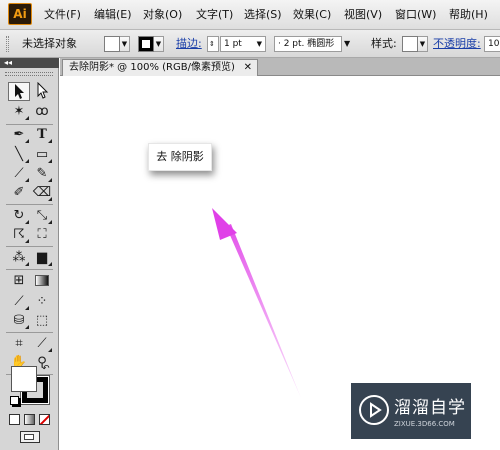 The height and width of the screenshot is (450, 500). Describe the element at coordinates (248, 68) in the screenshot. I see `close-icon: ✕` at that location.